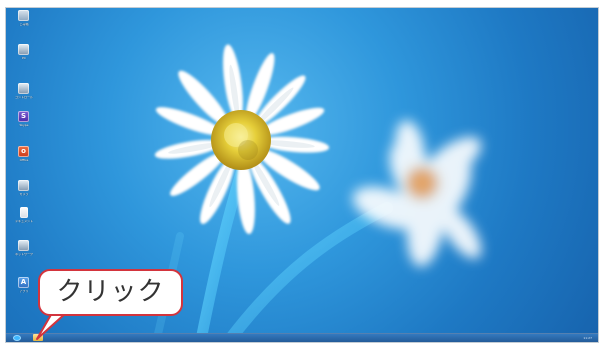 Image resolution: width=606 pixels, height=345 pixels. I want to click on system-tray: 11:27, so click(561, 338).